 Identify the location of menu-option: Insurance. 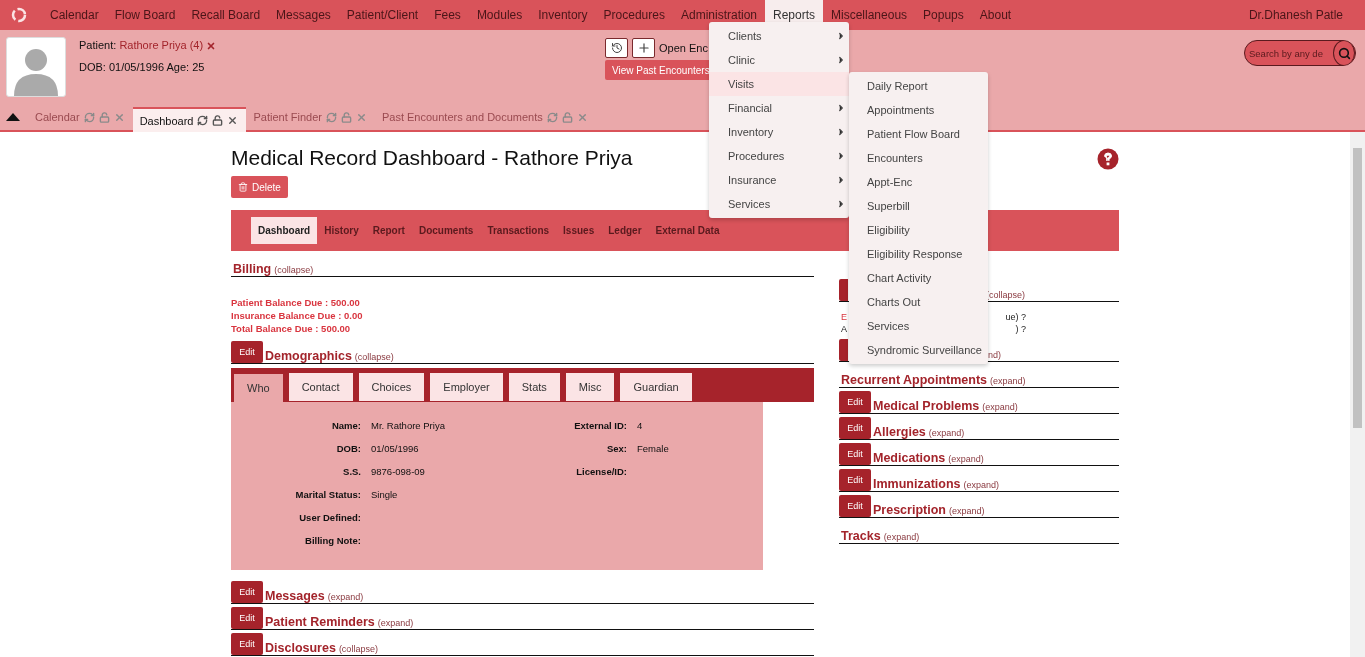
(779, 180).